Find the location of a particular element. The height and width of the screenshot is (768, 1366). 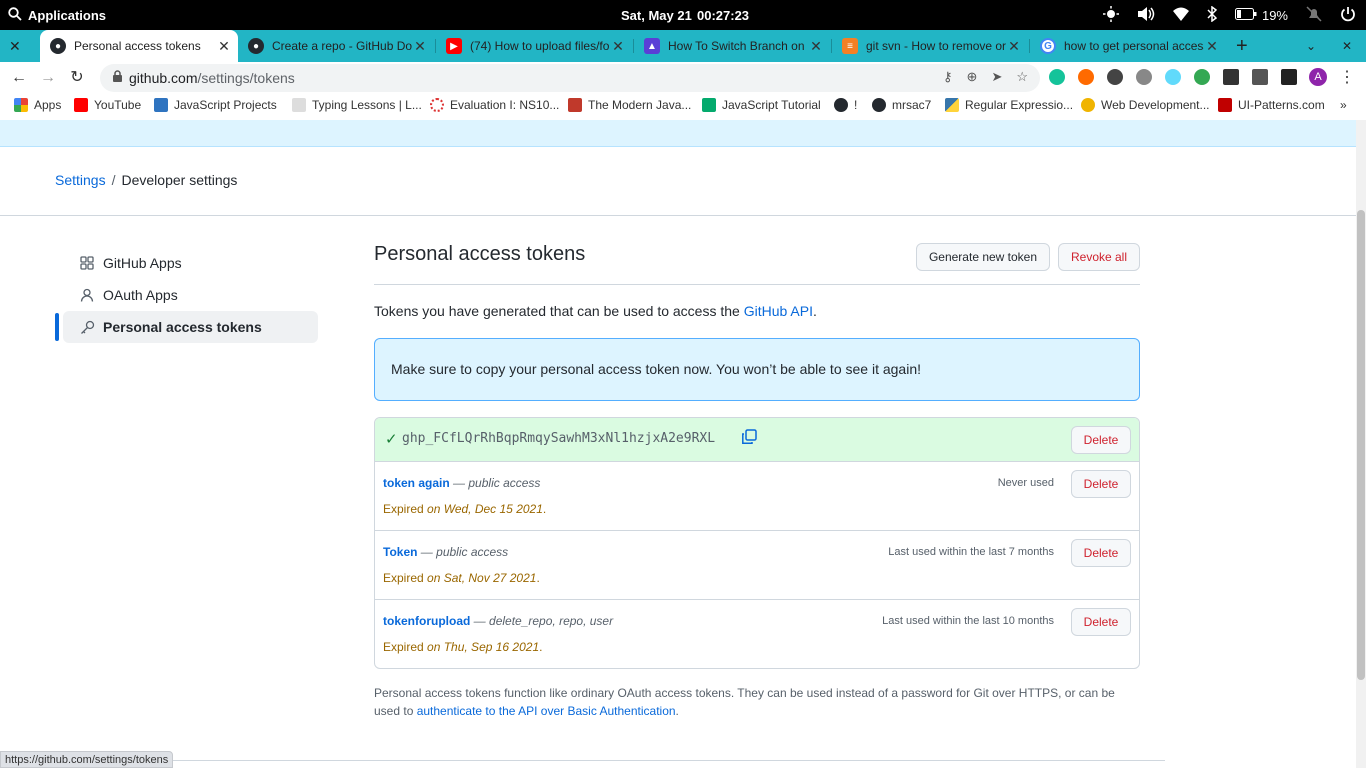

breadcrumb-settings-link: Settings is located at coordinates (80, 180).